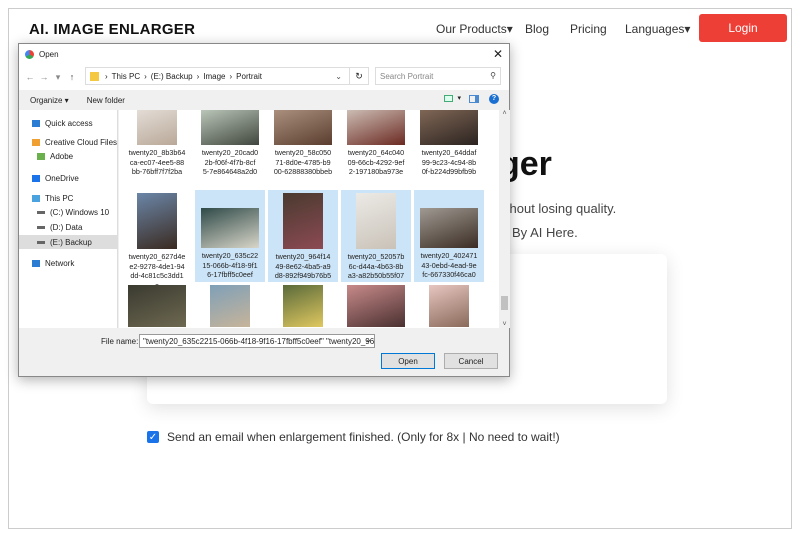 The height and width of the screenshot is (537, 800). Describe the element at coordinates (59, 198) in the screenshot. I see `nav-item-label: This PC` at that location.